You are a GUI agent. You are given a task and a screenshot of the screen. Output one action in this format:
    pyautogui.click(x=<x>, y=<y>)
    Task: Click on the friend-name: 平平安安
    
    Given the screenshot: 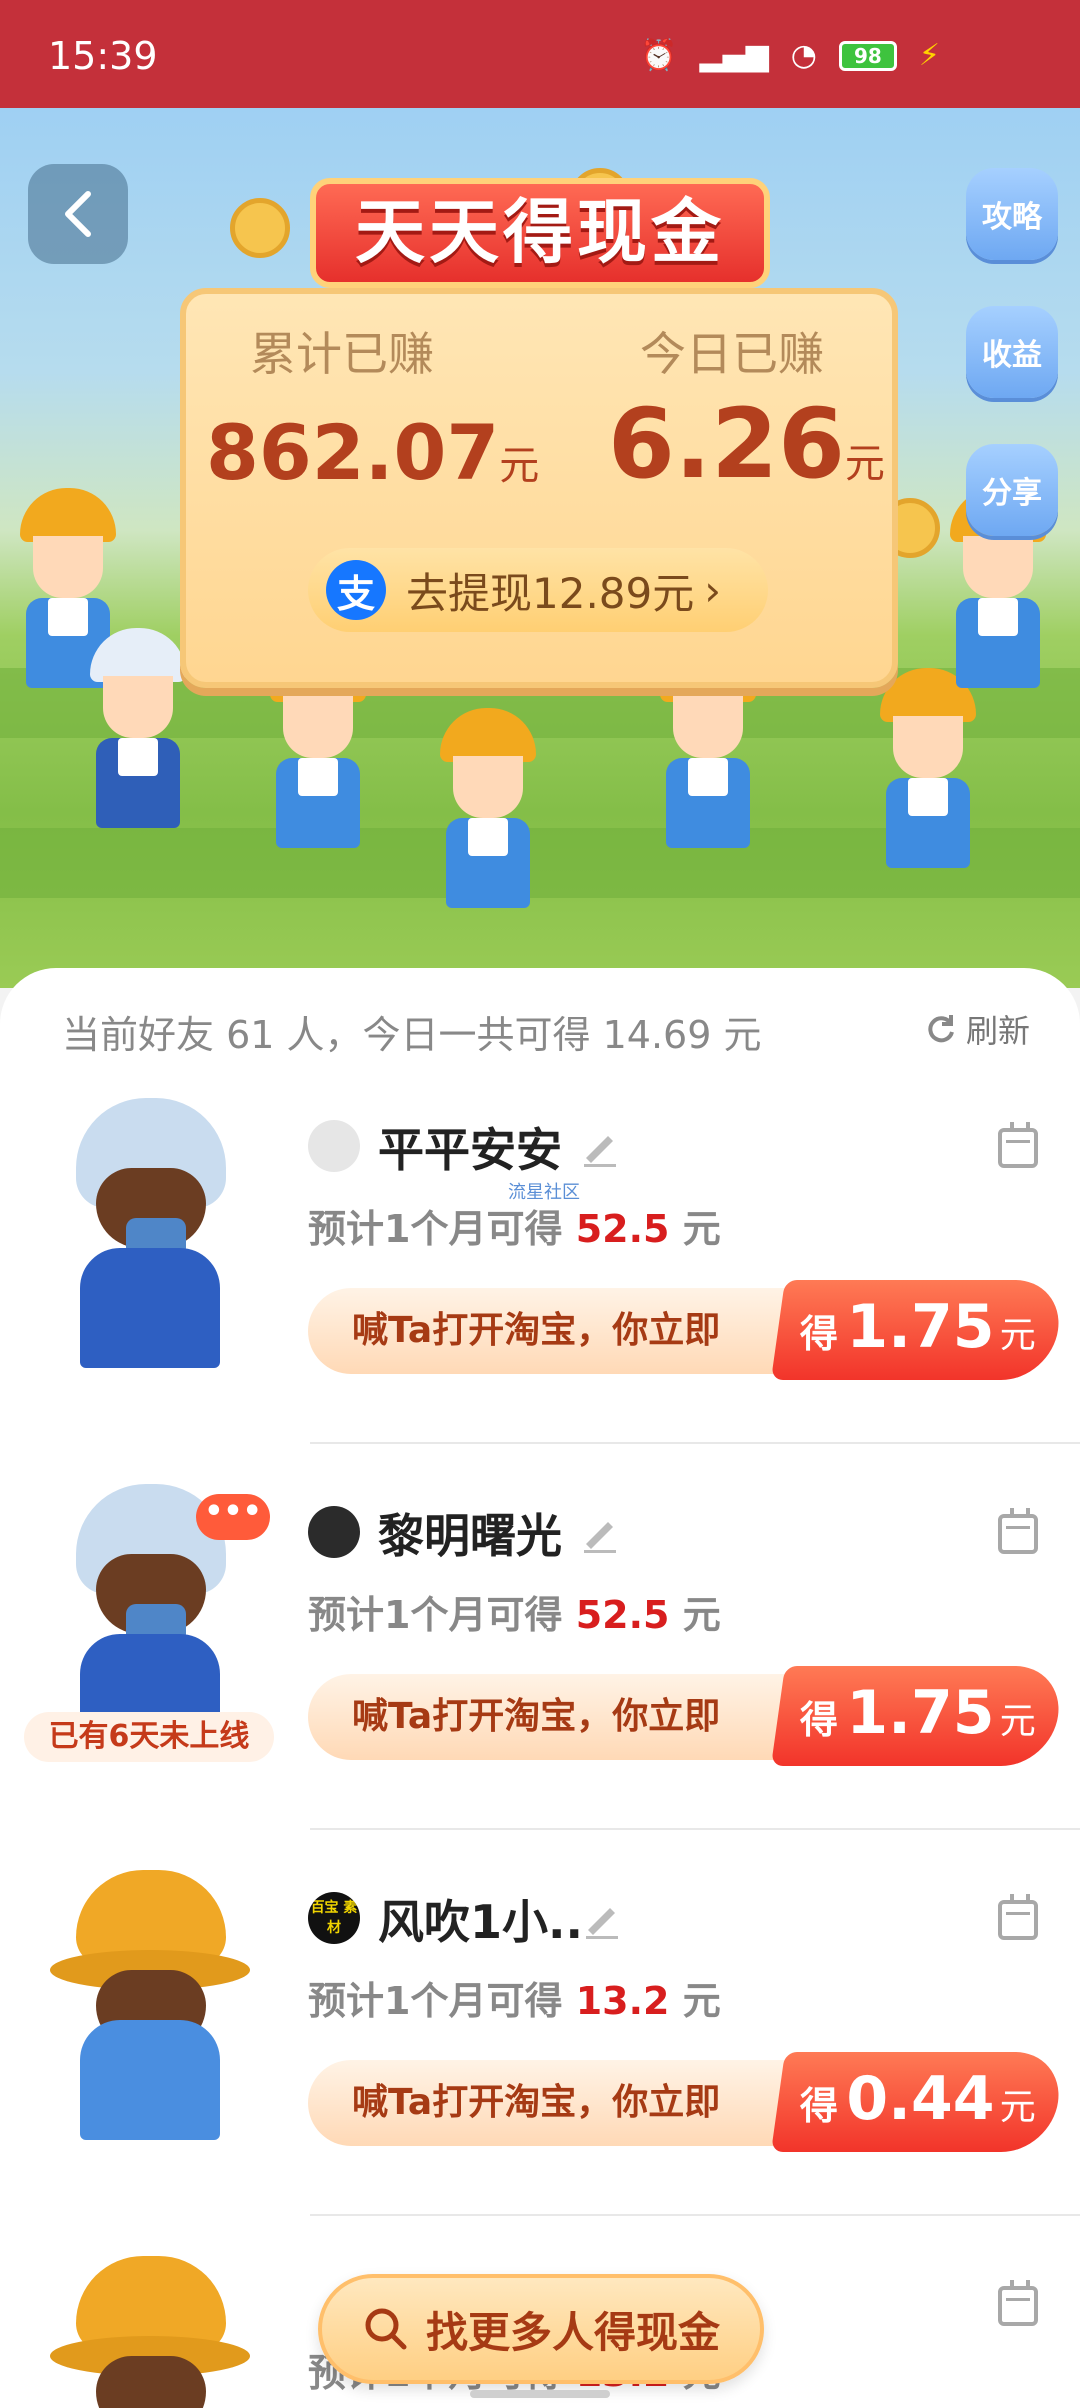 What is the action you would take?
    pyautogui.click(x=470, y=1150)
    